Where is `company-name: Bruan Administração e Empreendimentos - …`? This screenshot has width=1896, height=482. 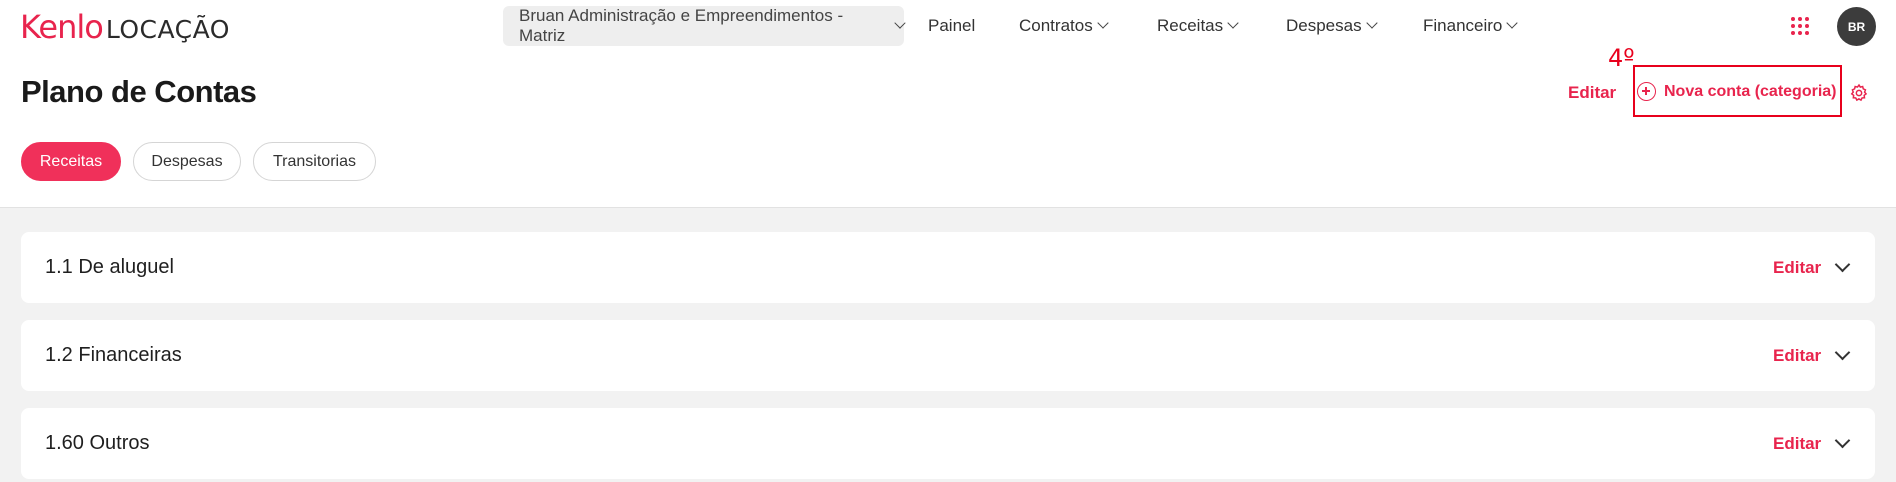 company-name: Bruan Administração e Empreendimentos - … is located at coordinates (681, 25).